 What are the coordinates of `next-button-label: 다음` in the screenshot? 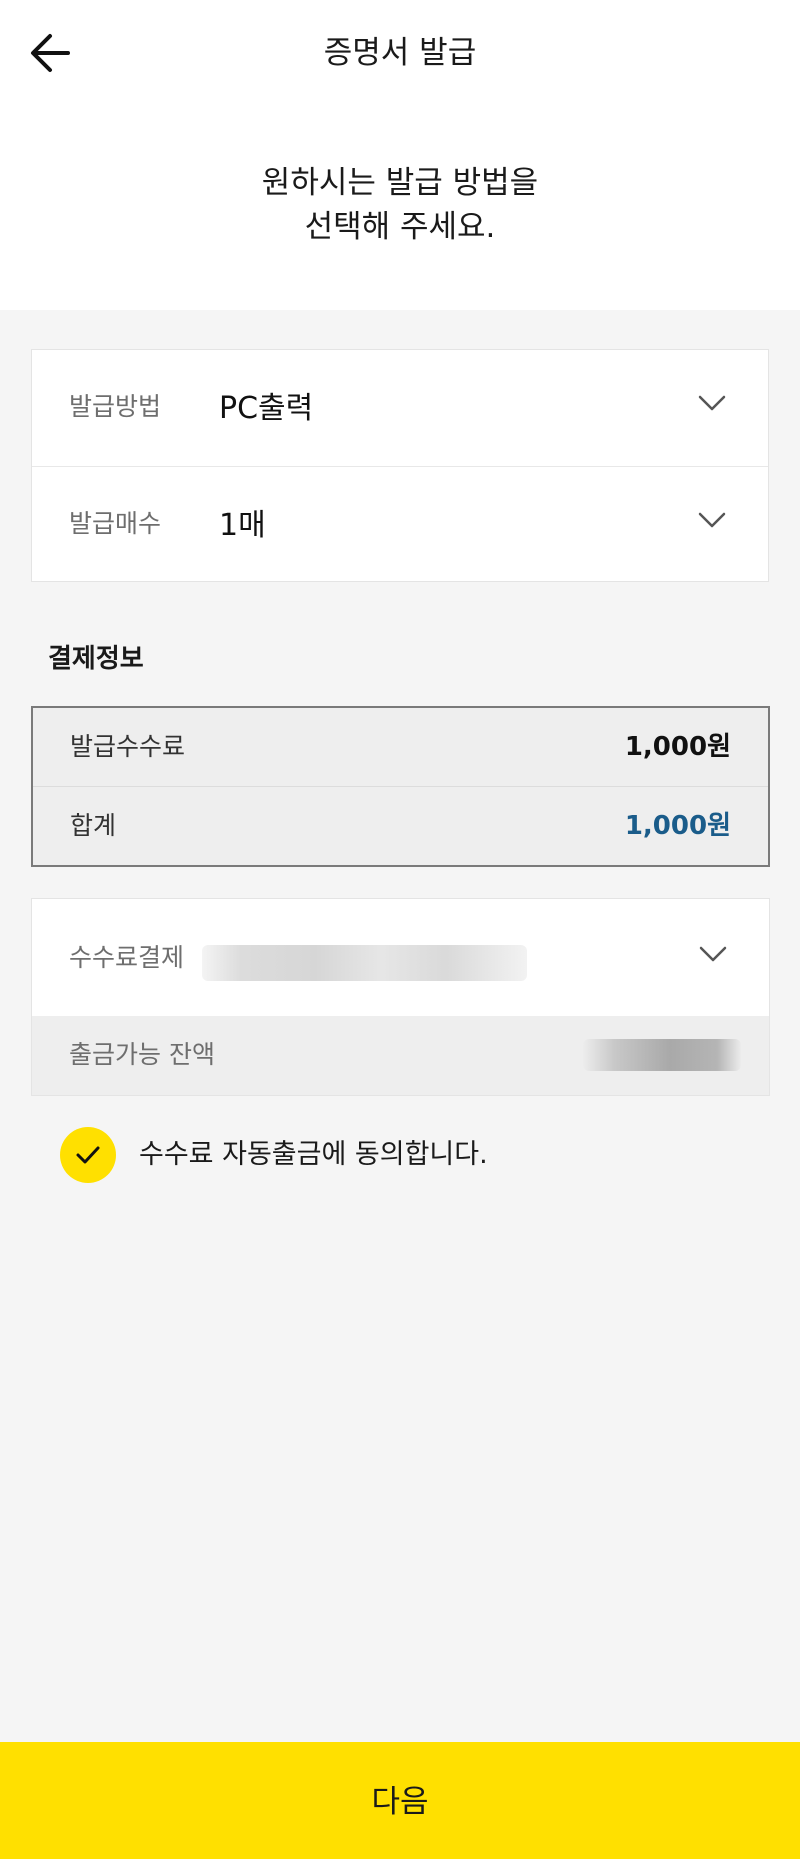 It's located at (400, 1801).